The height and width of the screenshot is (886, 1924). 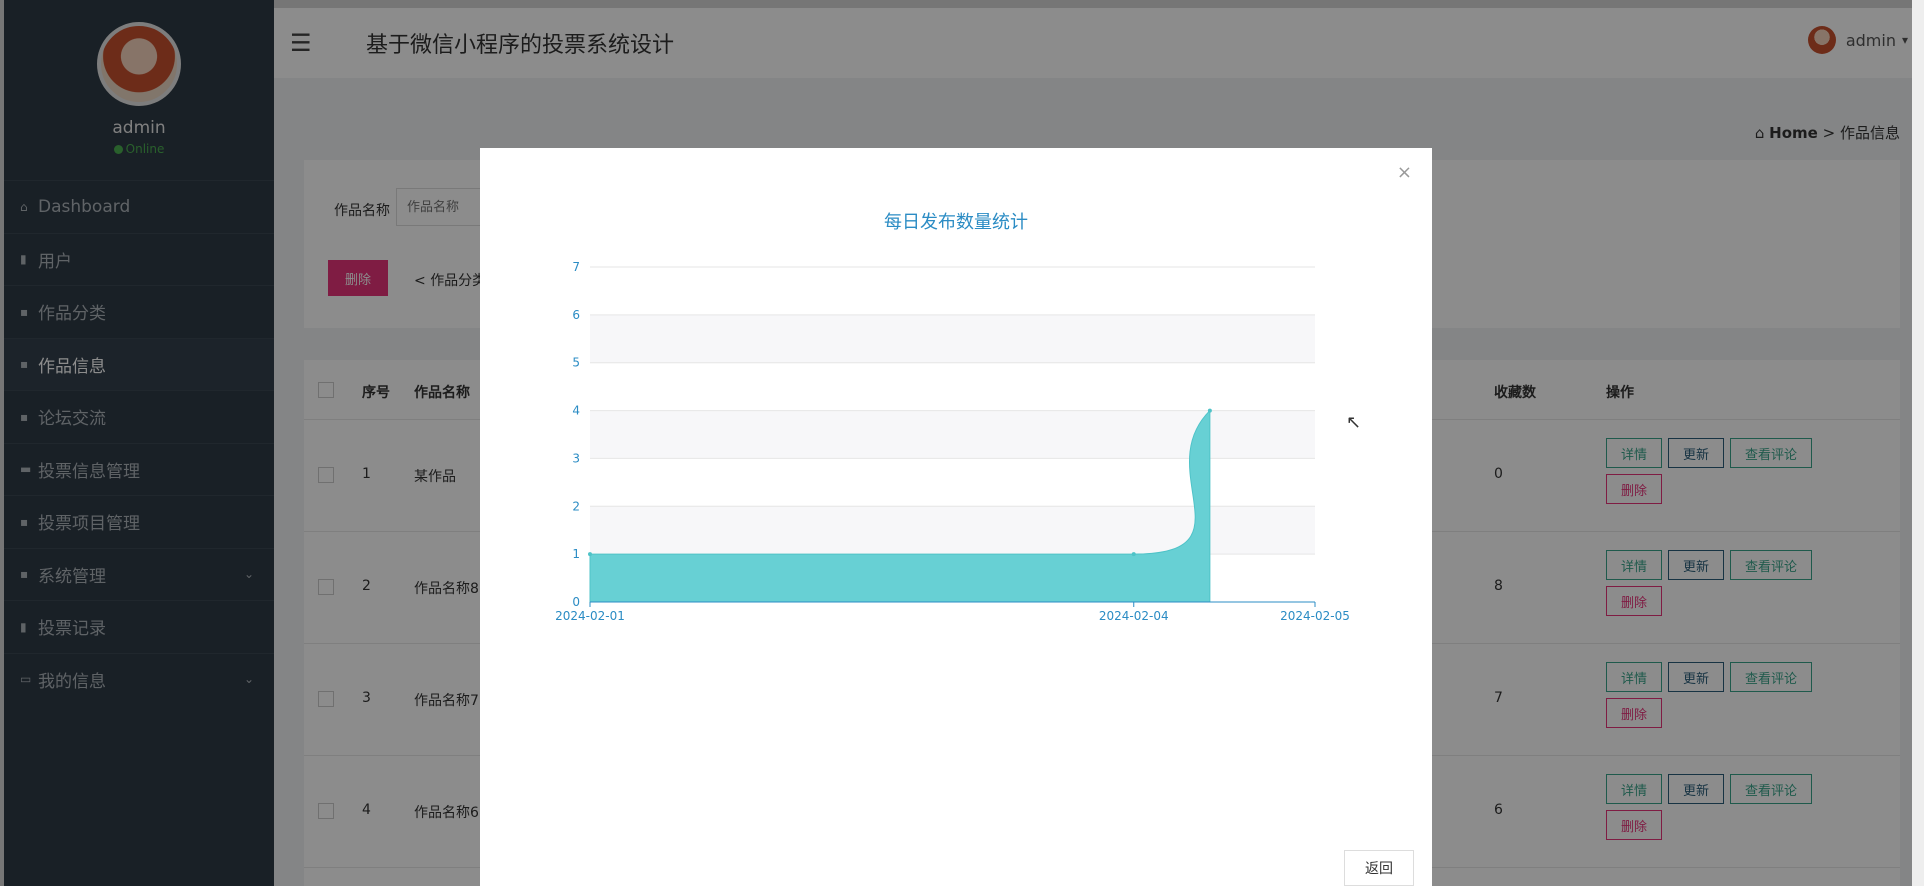 What do you see at coordinates (590, 616) in the screenshot?
I see `x-tick-label: 2024-02-01` at bounding box center [590, 616].